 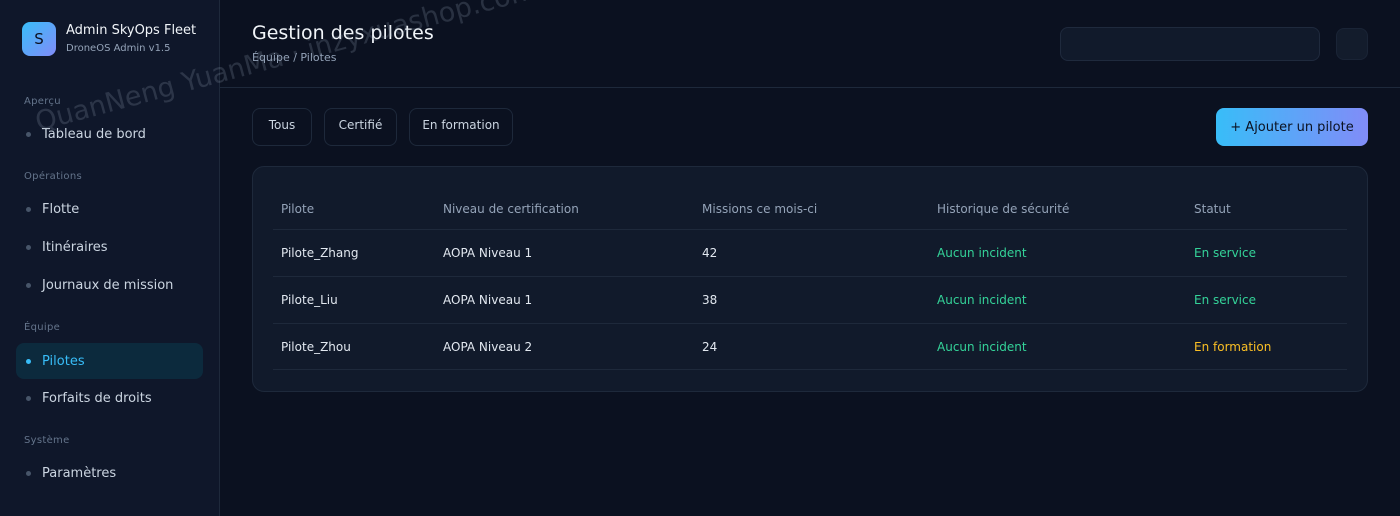 I want to click on filter-en-formation-button: En formation, so click(x=461, y=127).